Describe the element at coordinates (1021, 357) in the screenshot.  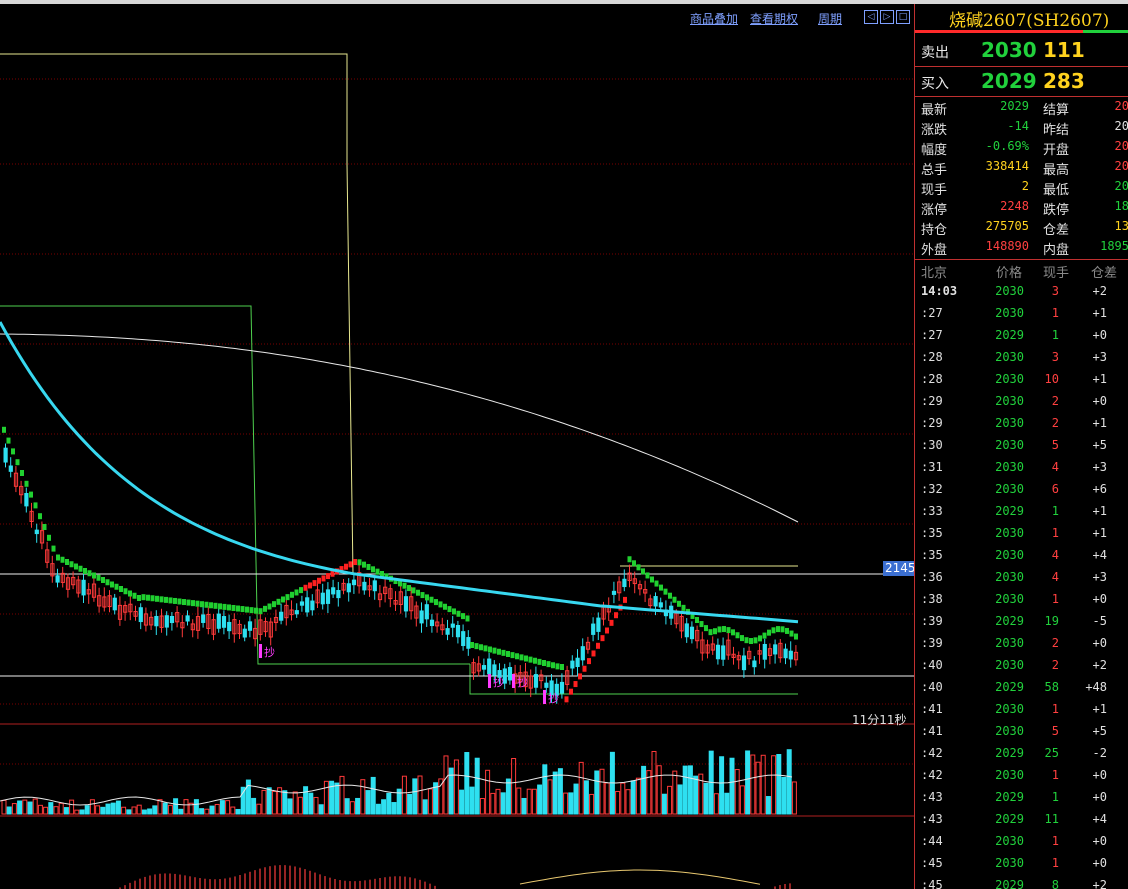
I see `tick-row: :28 2030 3 +3` at that location.